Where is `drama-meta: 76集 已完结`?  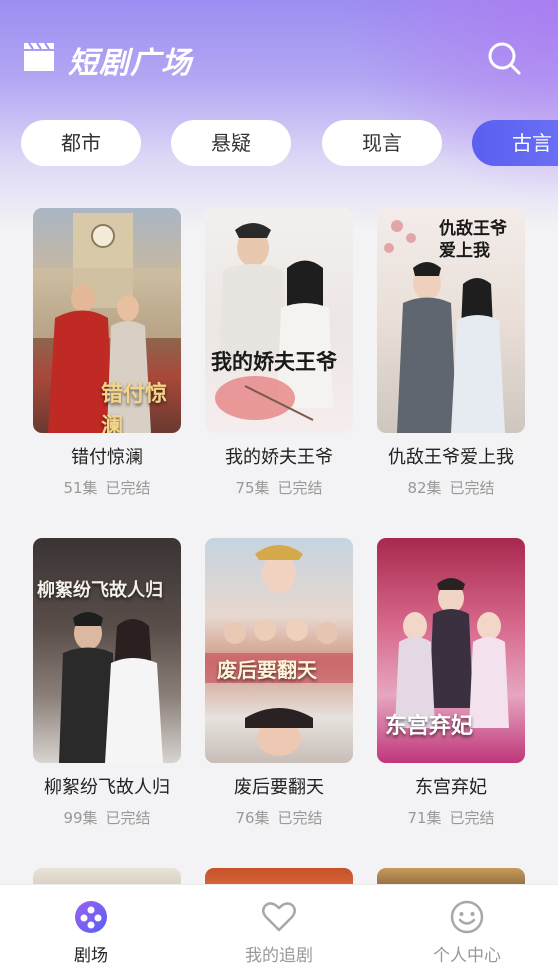
drama-meta: 76集 已完结 is located at coordinates (279, 817).